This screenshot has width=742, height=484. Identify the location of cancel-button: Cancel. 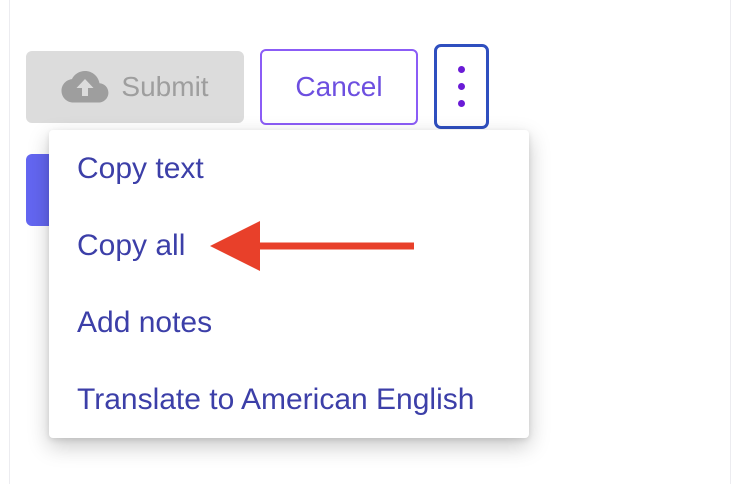
(339, 87).